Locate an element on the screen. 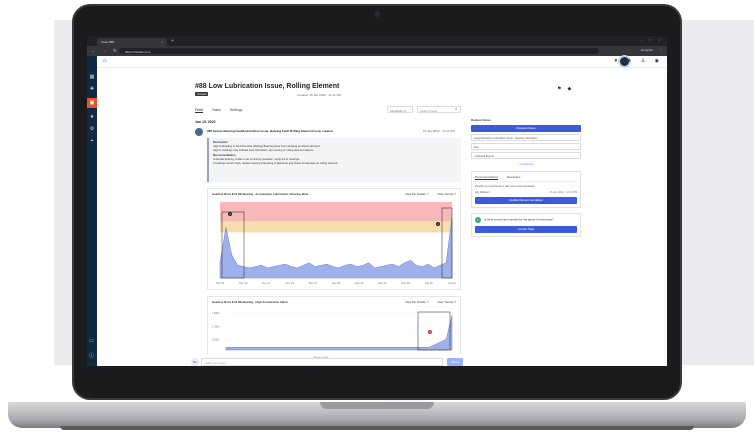  comment-bar: ML Add a comment... Send is located at coordinates (332, 362).